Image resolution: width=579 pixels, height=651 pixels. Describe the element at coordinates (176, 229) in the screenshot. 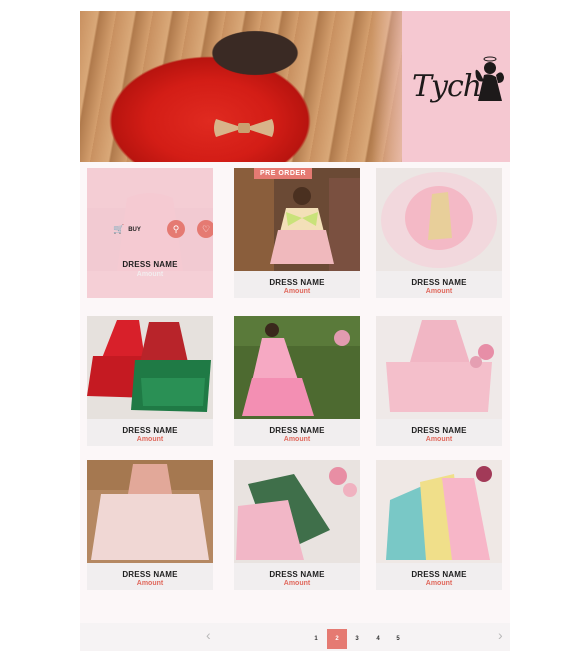

I see `link-icon: ⚲` at that location.